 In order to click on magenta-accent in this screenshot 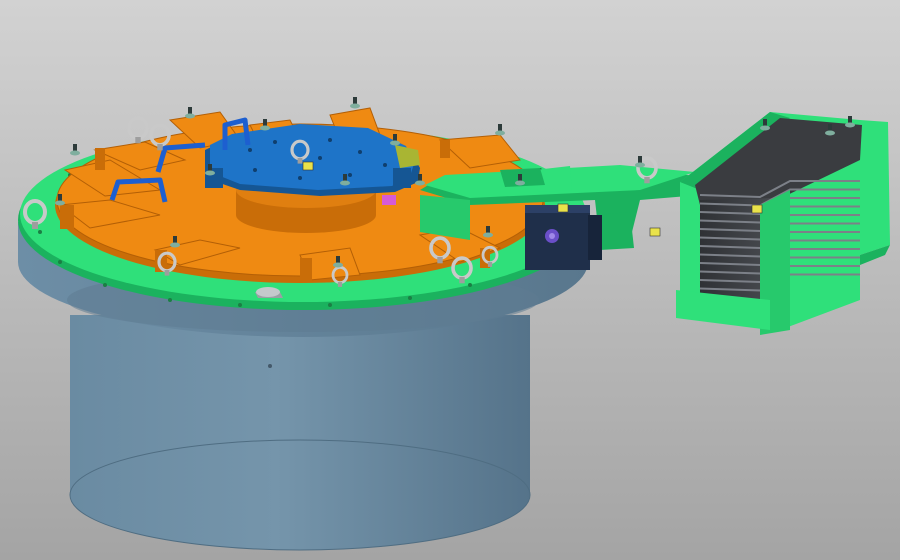, I will do `click(389, 200)`.